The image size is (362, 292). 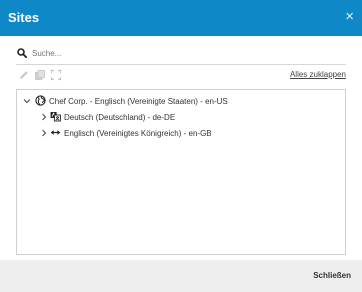 What do you see at coordinates (181, 18) in the screenshot?
I see `dialog-title-bar: Sites ×` at bounding box center [181, 18].